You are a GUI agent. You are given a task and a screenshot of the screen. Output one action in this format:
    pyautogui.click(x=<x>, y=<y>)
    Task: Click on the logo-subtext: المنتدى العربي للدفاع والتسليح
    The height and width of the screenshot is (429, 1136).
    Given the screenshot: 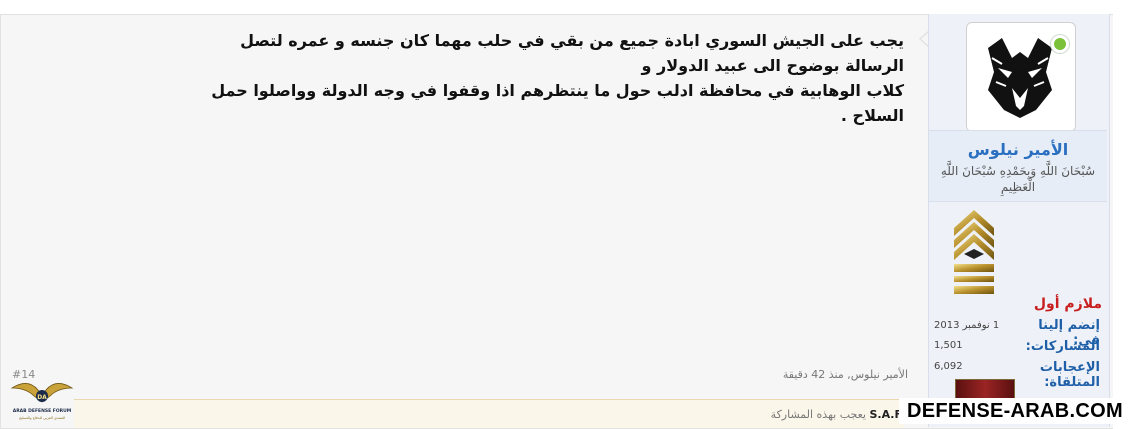 What is the action you would take?
    pyautogui.click(x=42, y=418)
    